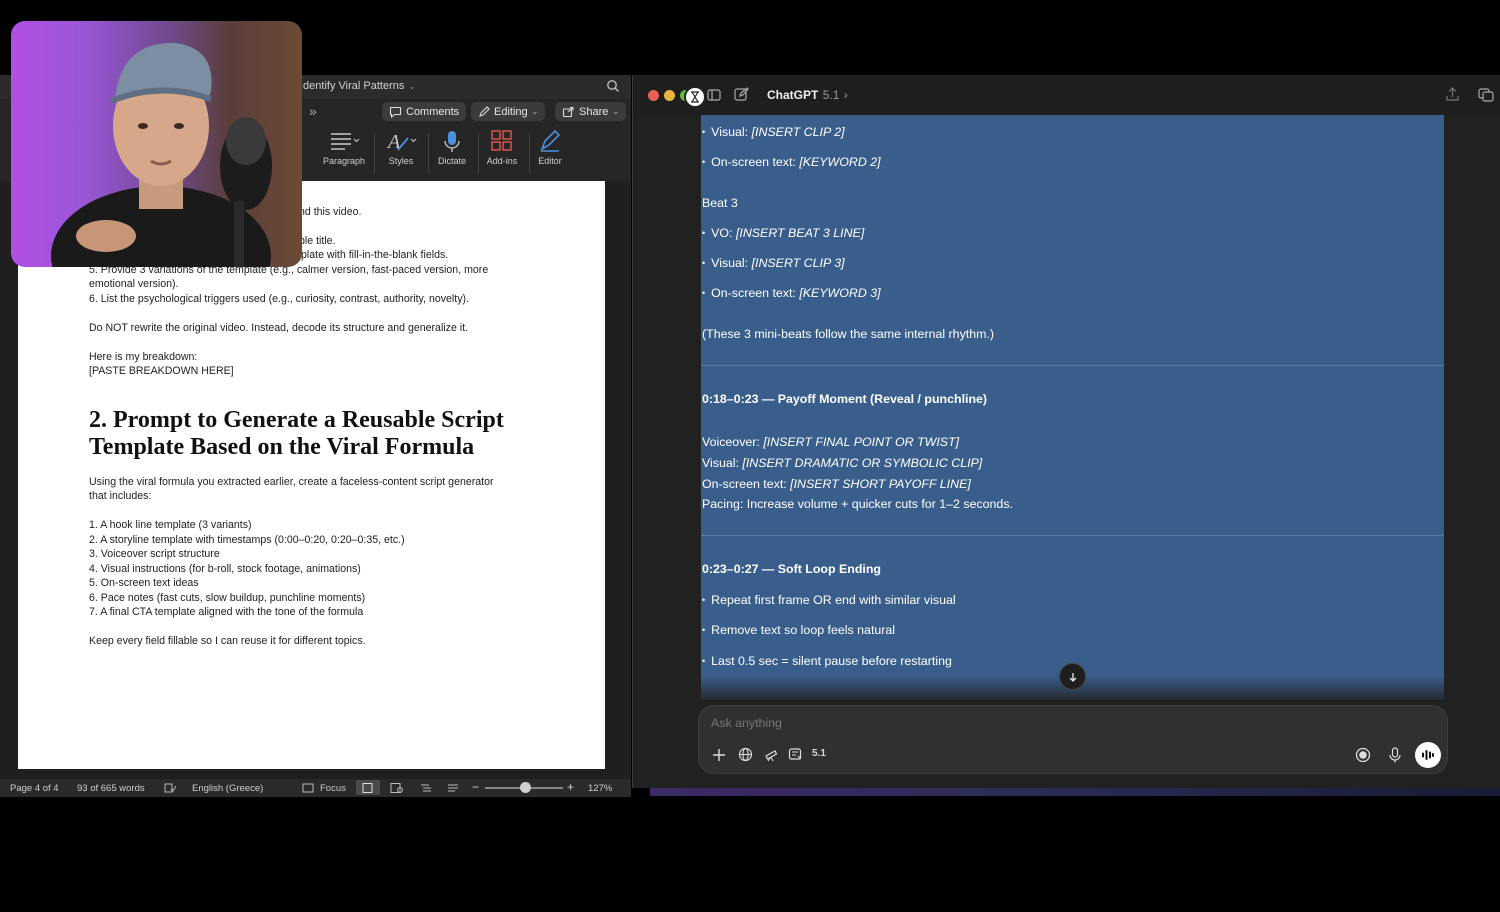 The width and height of the screenshot is (1500, 912). I want to click on editing-label: Editing, so click(511, 111).